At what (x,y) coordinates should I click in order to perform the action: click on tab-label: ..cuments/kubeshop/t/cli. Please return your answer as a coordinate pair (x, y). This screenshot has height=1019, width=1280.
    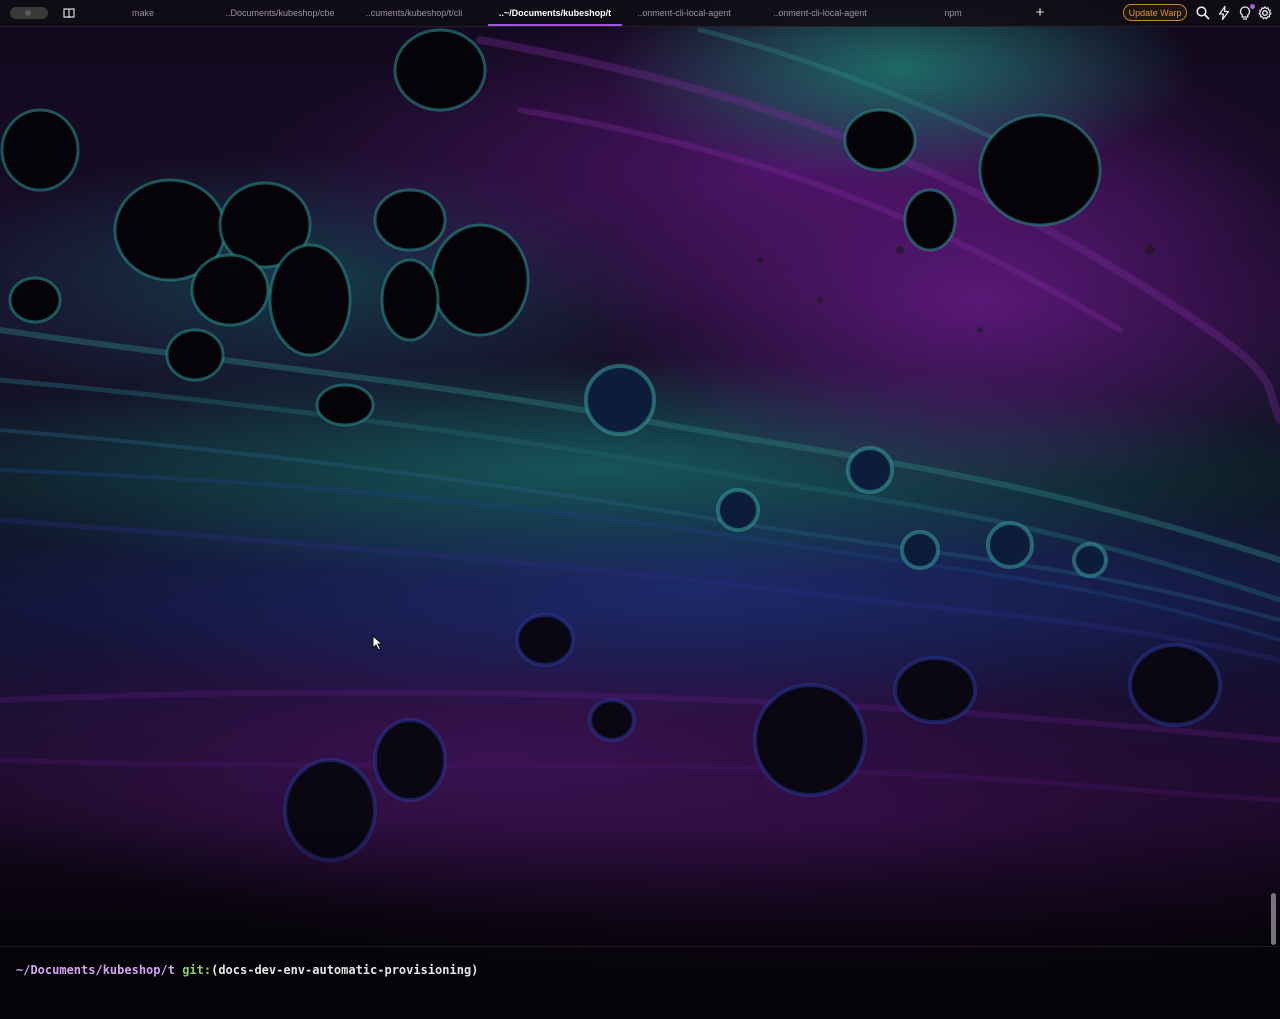
    Looking at the image, I should click on (414, 13).